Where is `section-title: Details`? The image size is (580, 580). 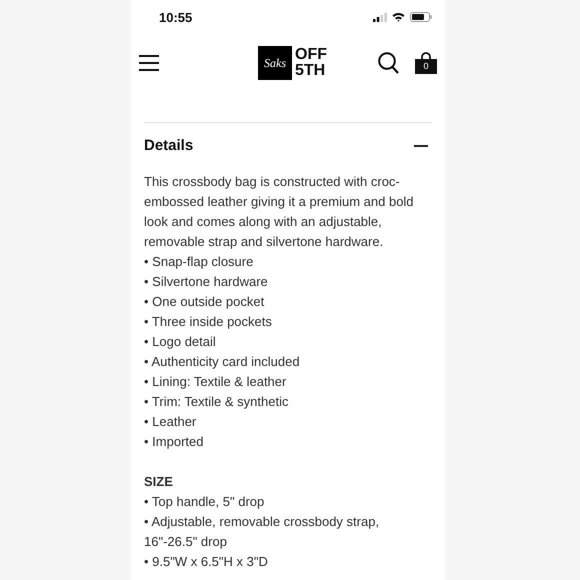
section-title: Details is located at coordinates (169, 145).